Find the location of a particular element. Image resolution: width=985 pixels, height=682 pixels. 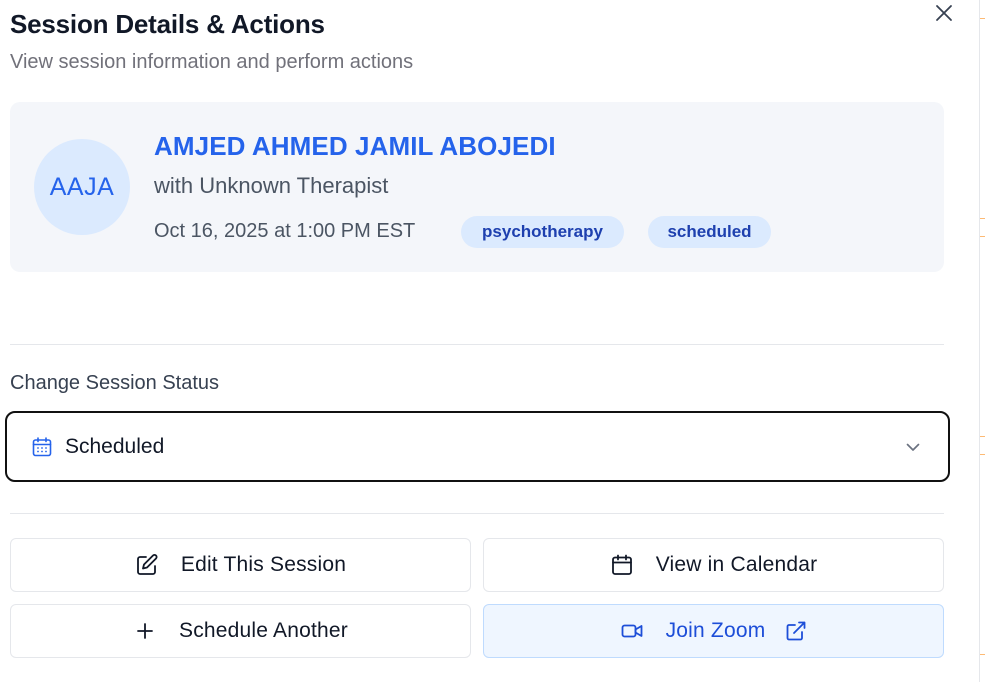

avatar: AAJA is located at coordinates (82, 187).